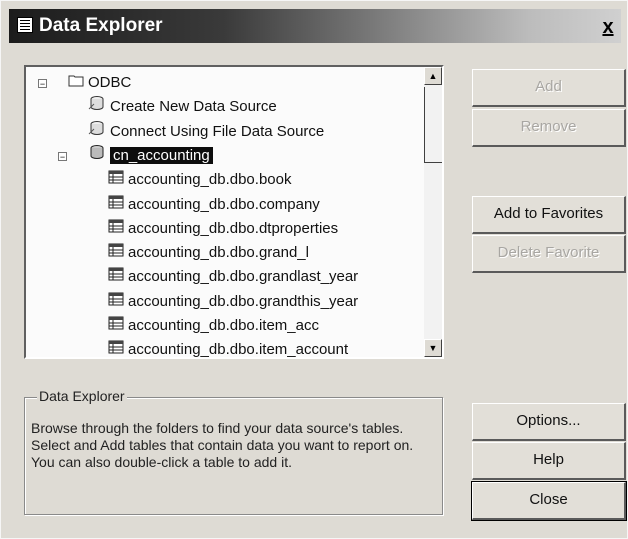 The image size is (628, 539). What do you see at coordinates (233, 228) in the screenshot?
I see `tree-item-label: accounting_db.dbo.dtproperties` at bounding box center [233, 228].